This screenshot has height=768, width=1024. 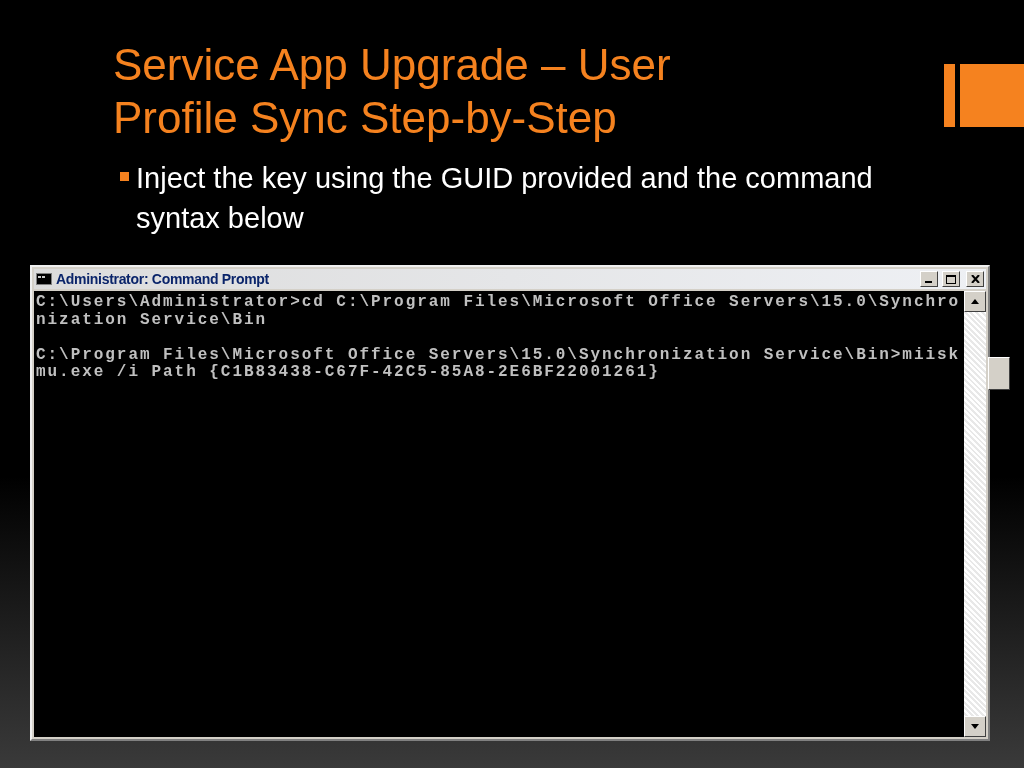 I want to click on down-arrow-icon, so click(x=975, y=726).